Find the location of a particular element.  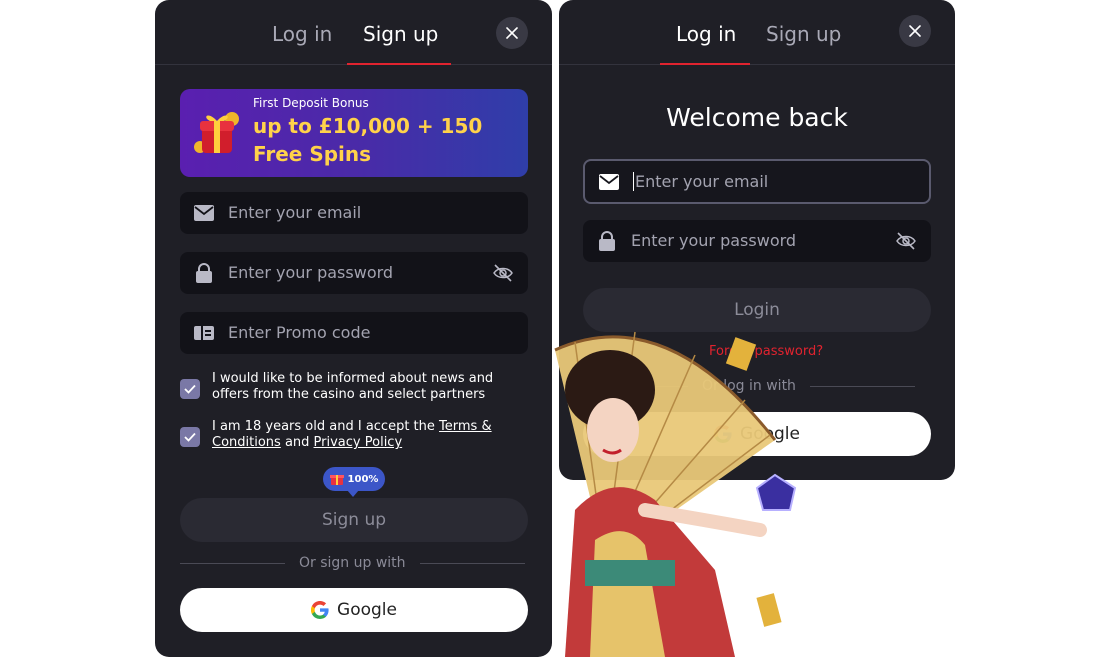

divider-text: Or sign up with is located at coordinates (352, 563).